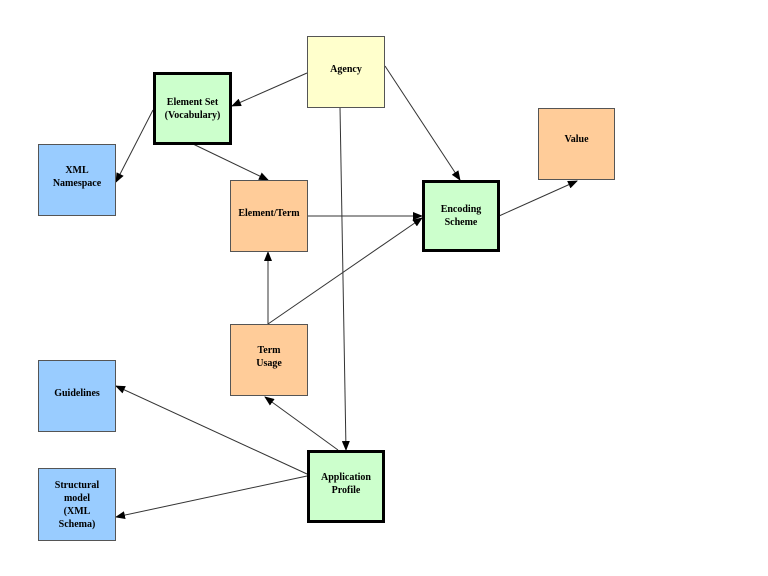 The width and height of the screenshot is (768, 576). I want to click on node-label: Guidelines, so click(77, 393).